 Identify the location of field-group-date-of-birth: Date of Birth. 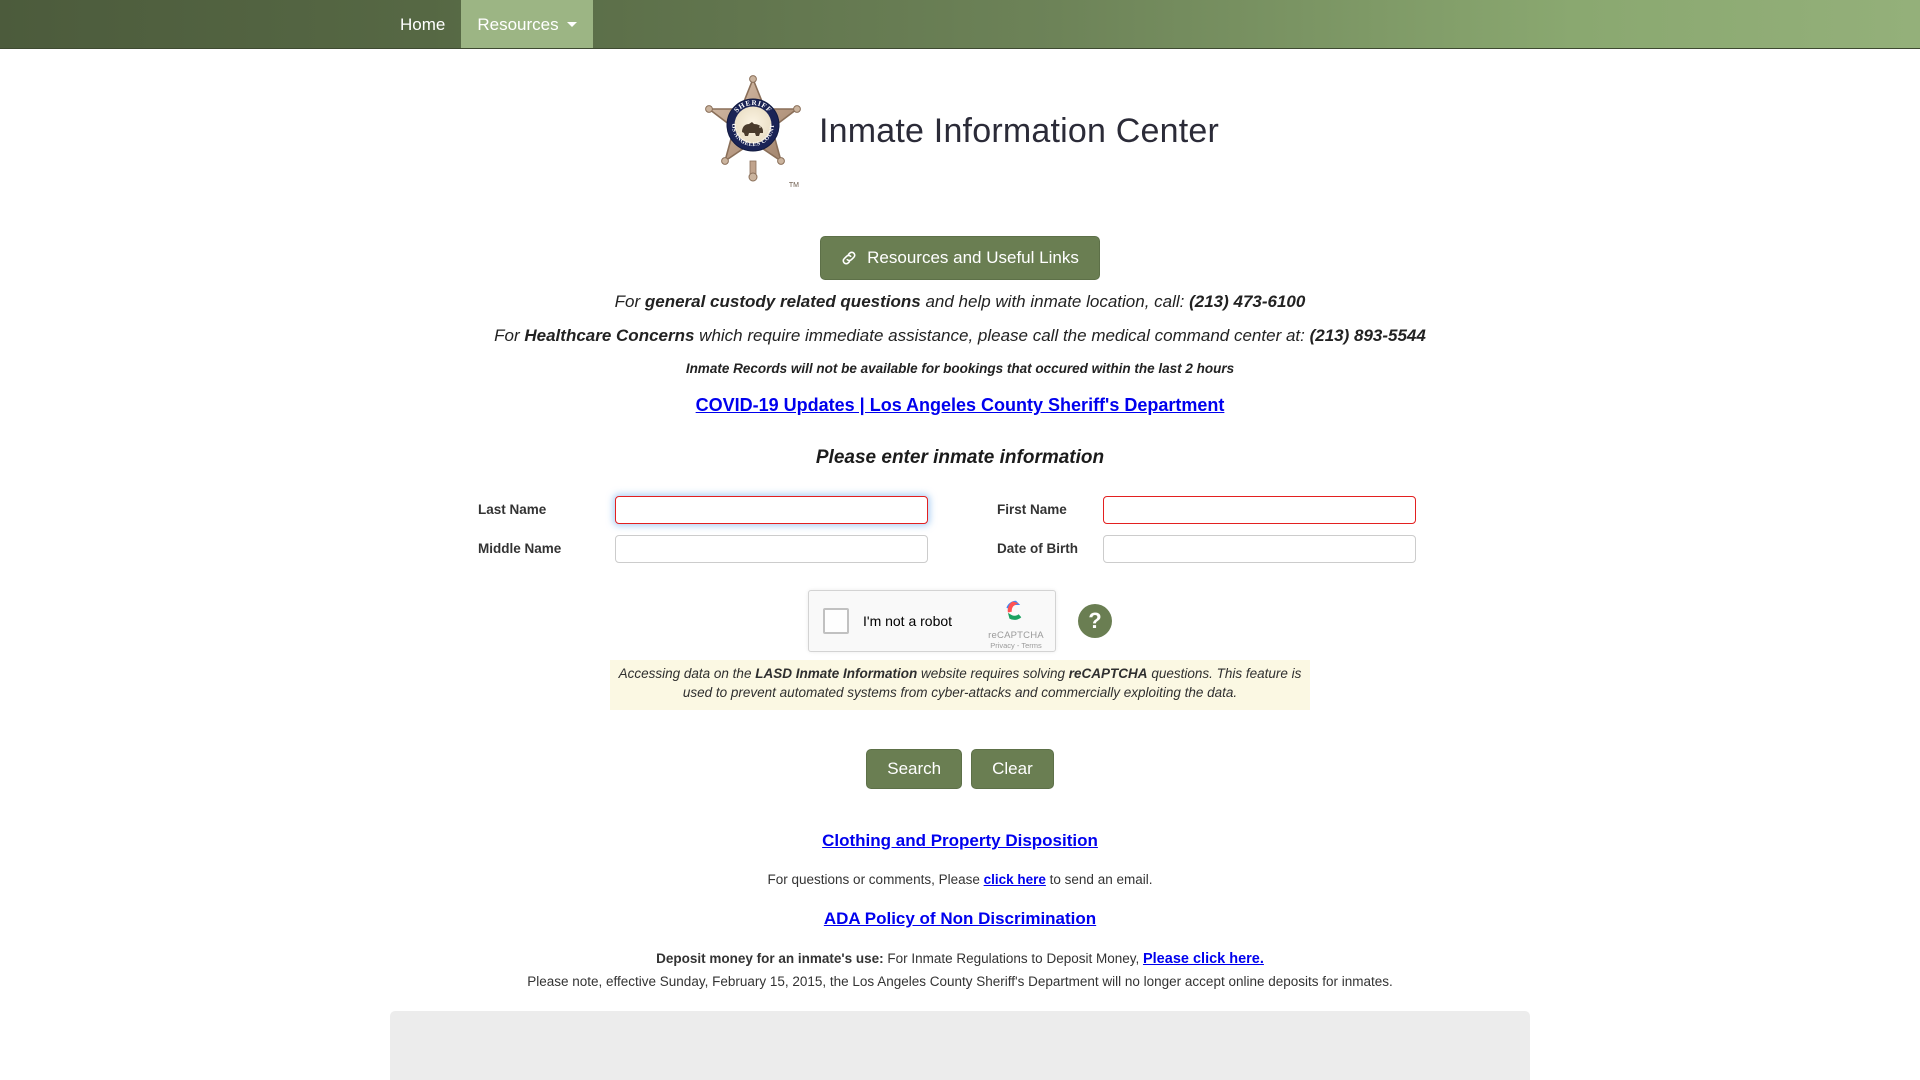
(1210, 548).